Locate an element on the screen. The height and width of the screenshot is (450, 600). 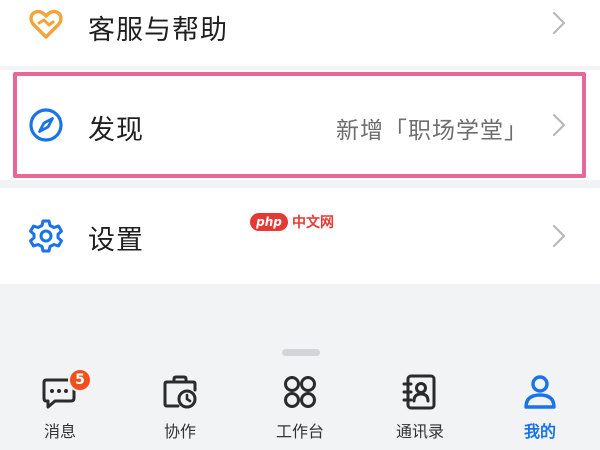
menu-item-label: 设置 is located at coordinates (116, 240).